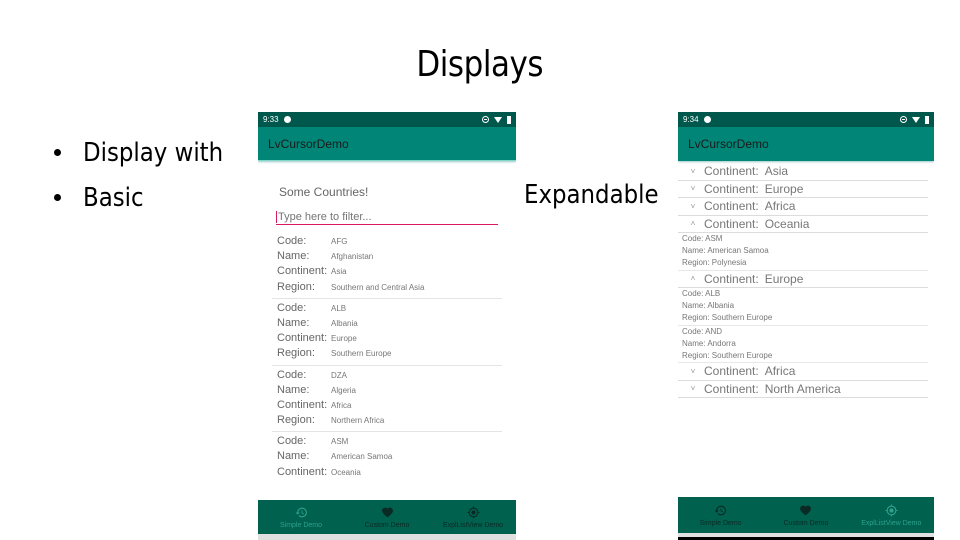  Describe the element at coordinates (480, 64) in the screenshot. I see `slide-title: Displays` at that location.